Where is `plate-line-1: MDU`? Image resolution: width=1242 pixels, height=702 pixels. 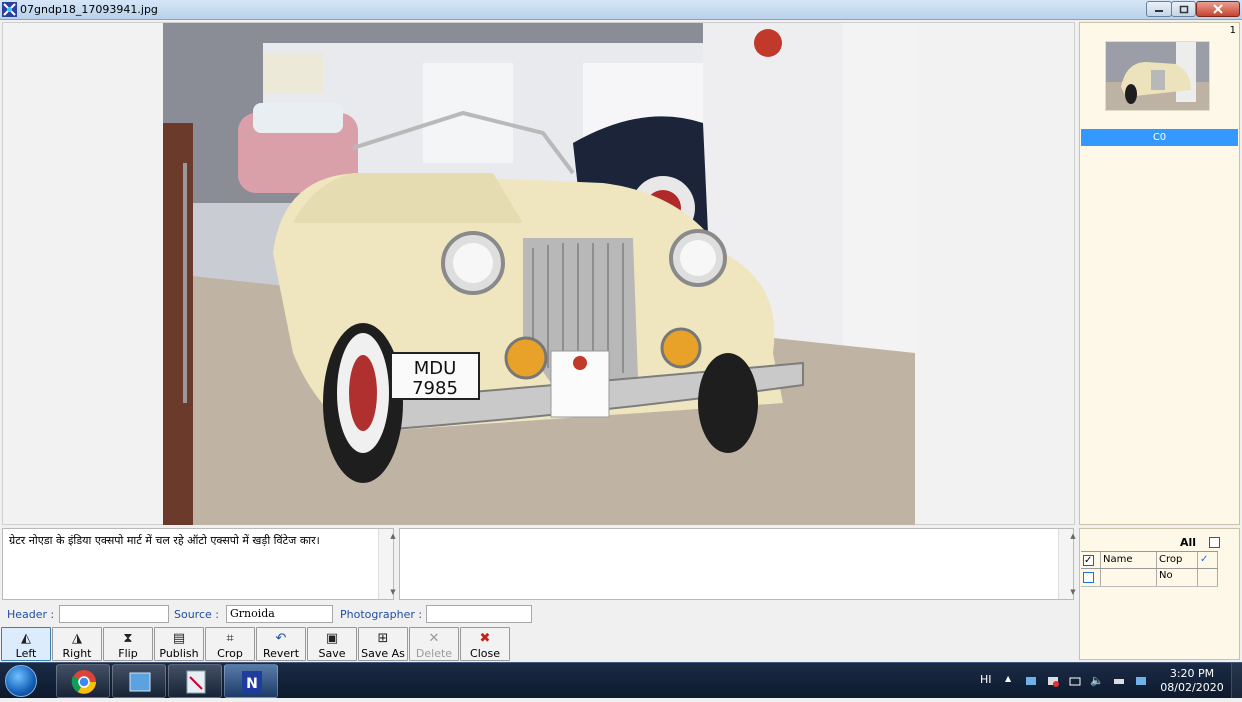
plate-line-1: MDU is located at coordinates (435, 368).